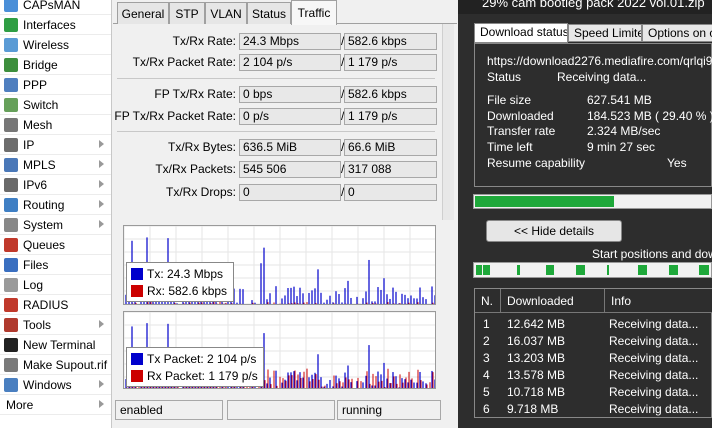 The image size is (712, 428). What do you see at coordinates (521, 33) in the screenshot?
I see `tab-download-status: Download status` at bounding box center [521, 33].